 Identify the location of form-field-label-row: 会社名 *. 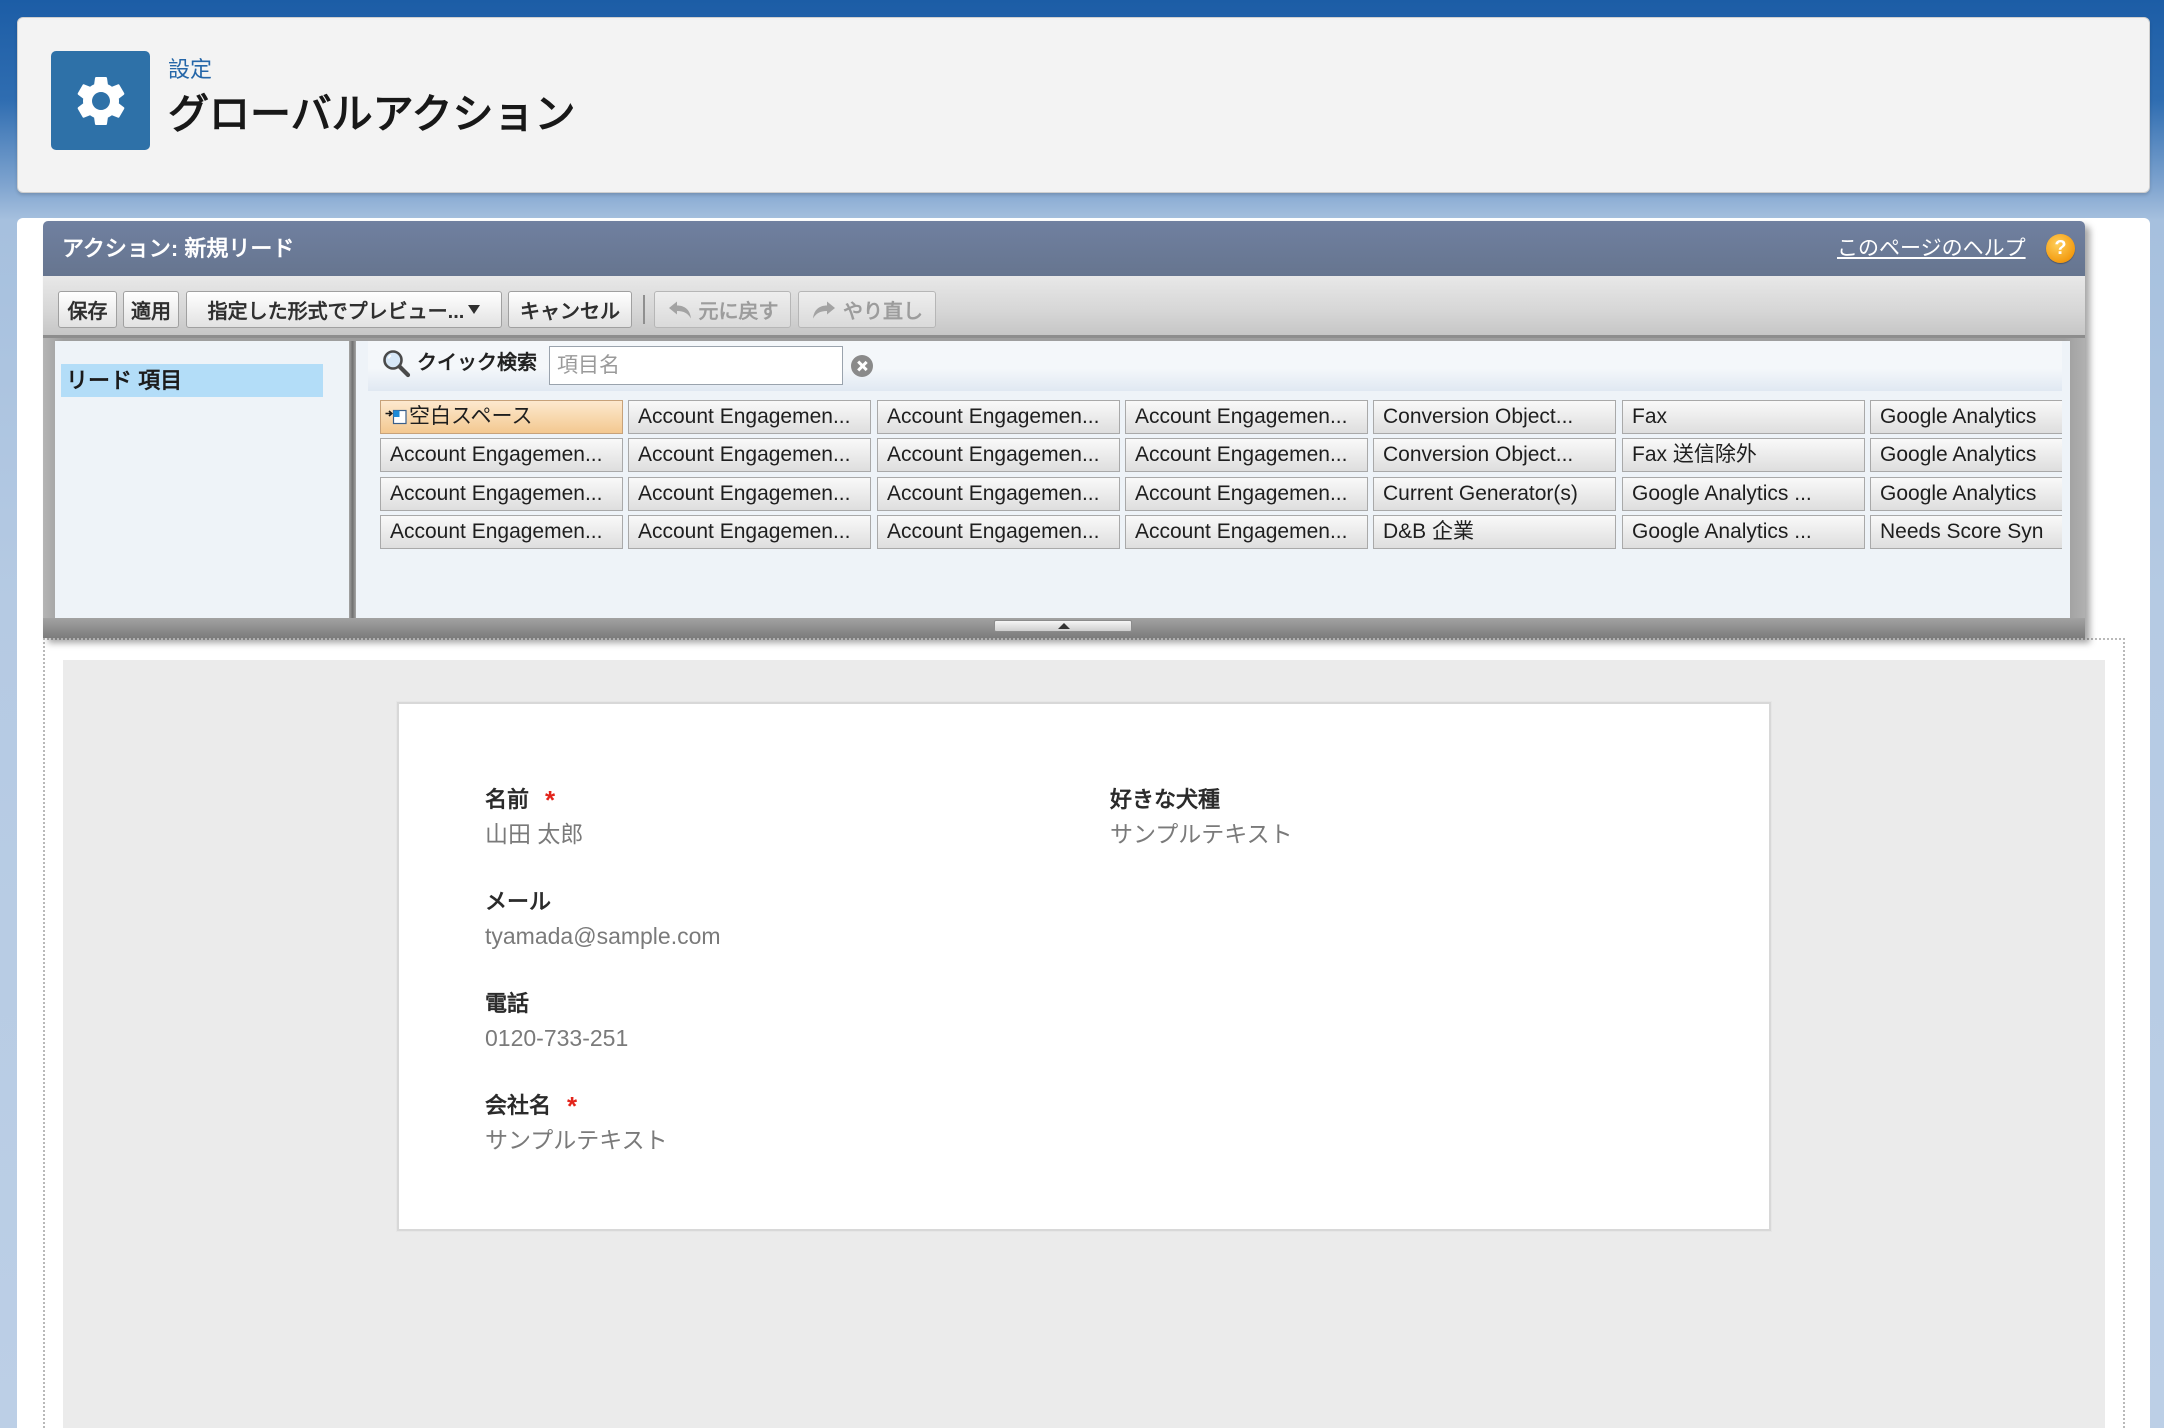
(765, 1106).